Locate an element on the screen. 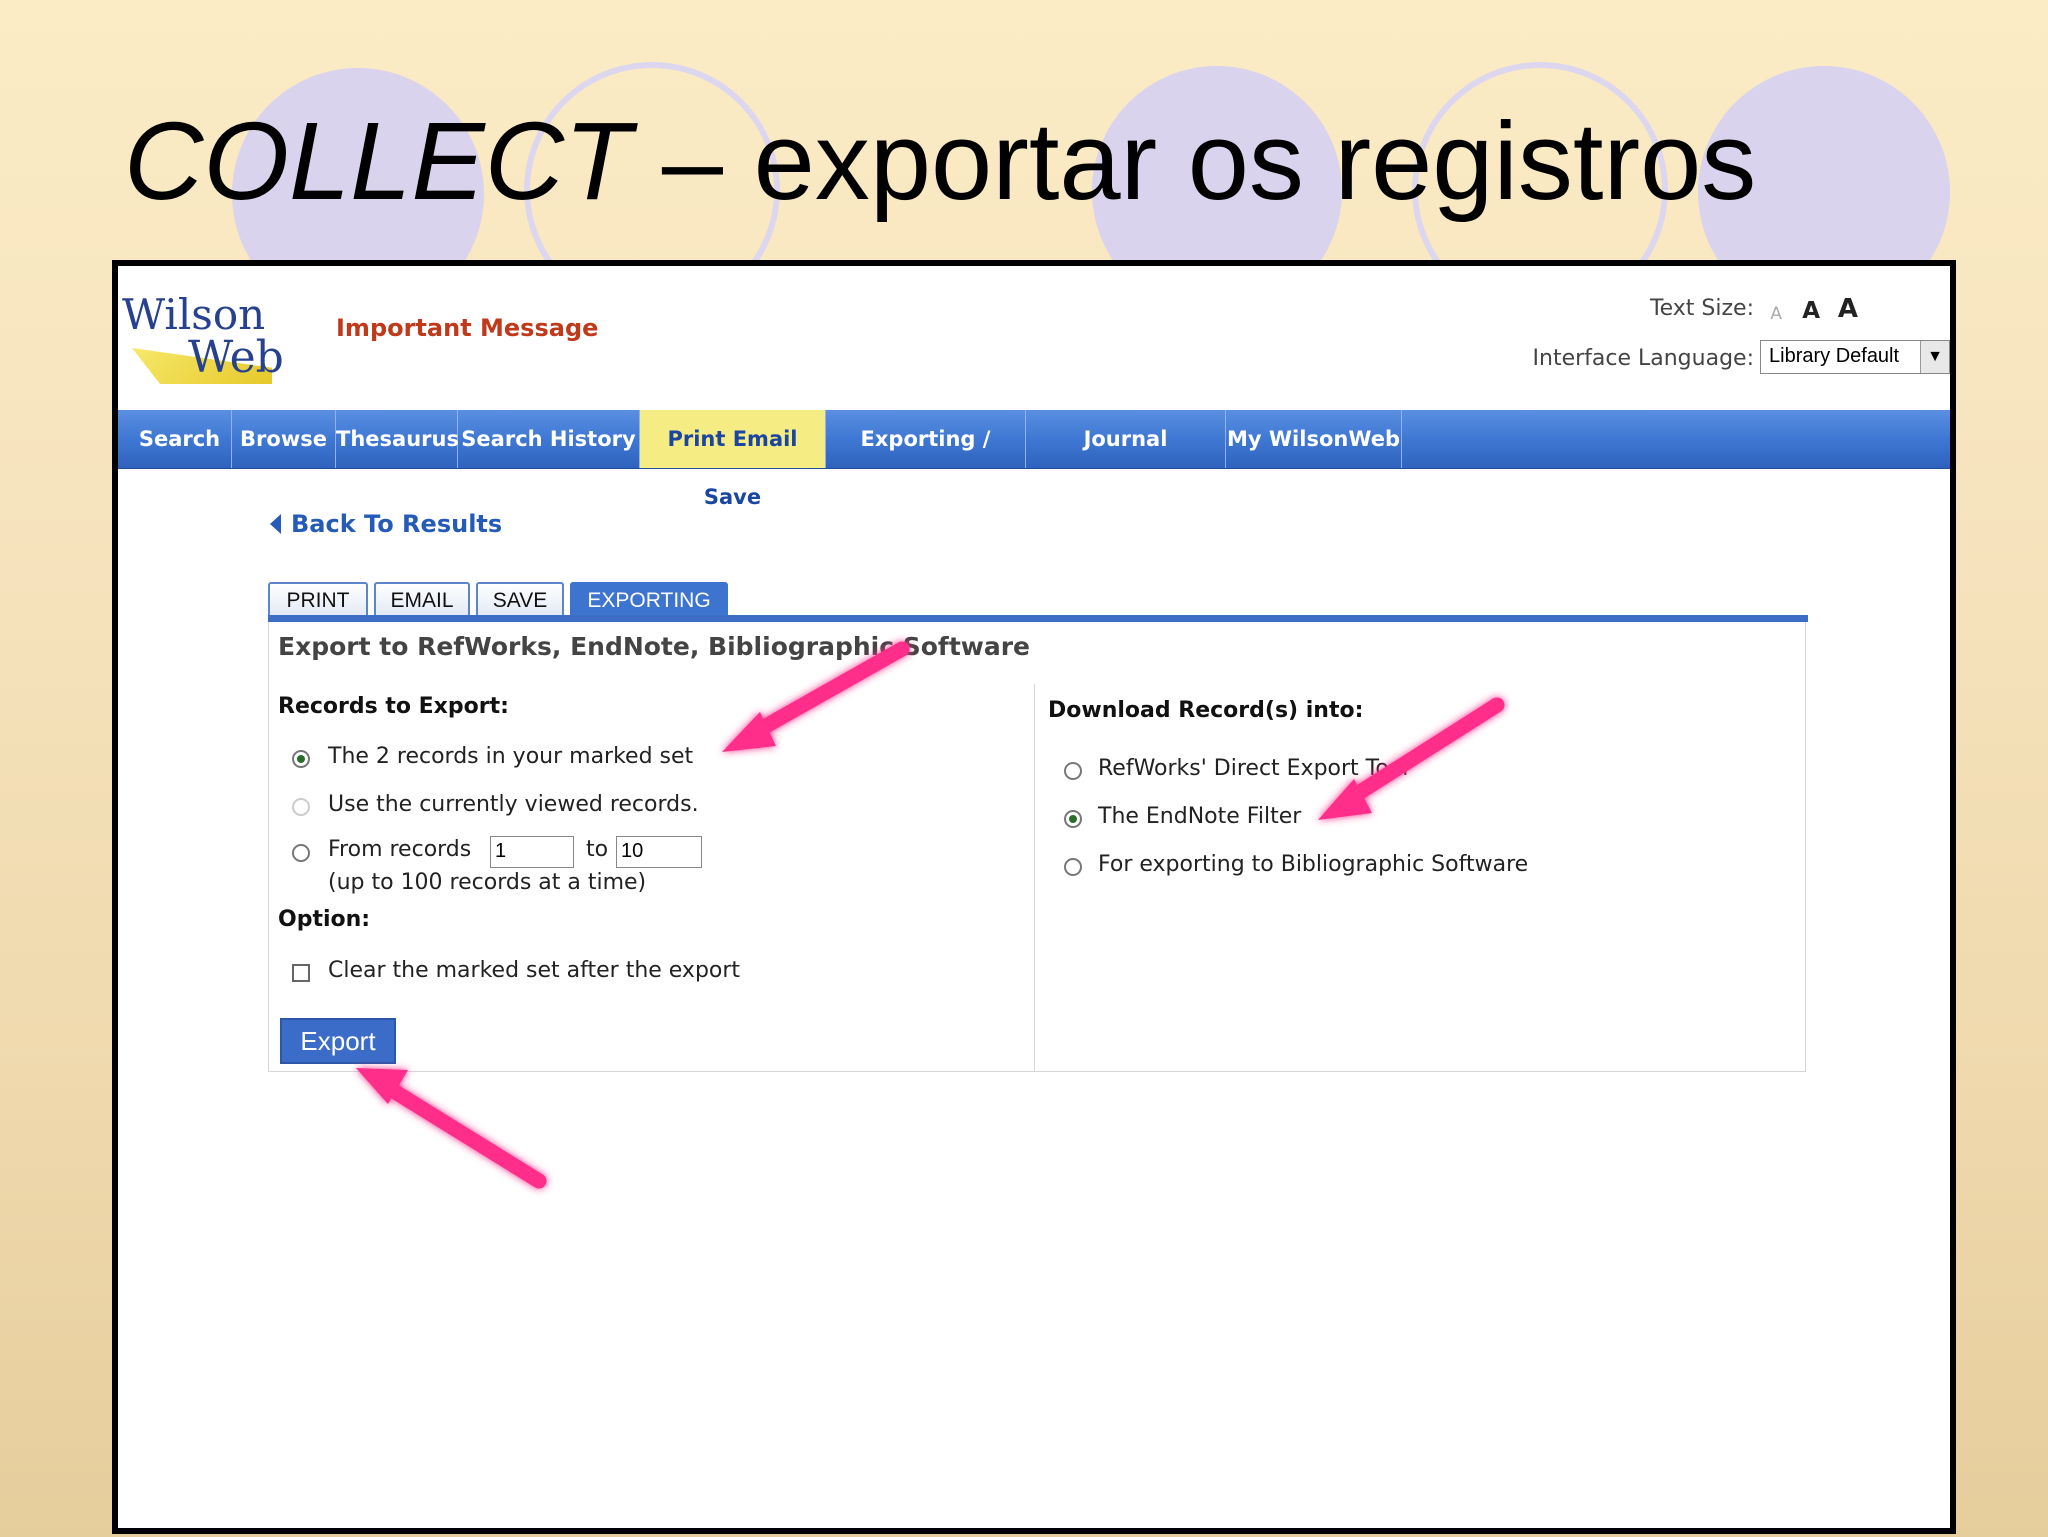 The height and width of the screenshot is (1537, 2048). radio-refworks is located at coordinates (1073, 771).